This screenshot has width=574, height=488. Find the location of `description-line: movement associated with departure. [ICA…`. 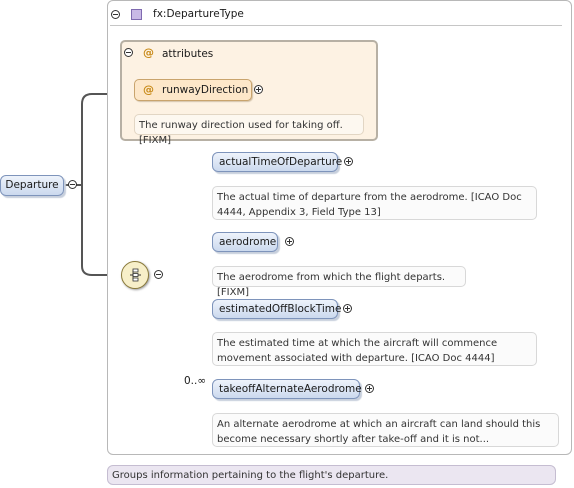

description-line: movement associated with departure. [ICA… is located at coordinates (356, 358).